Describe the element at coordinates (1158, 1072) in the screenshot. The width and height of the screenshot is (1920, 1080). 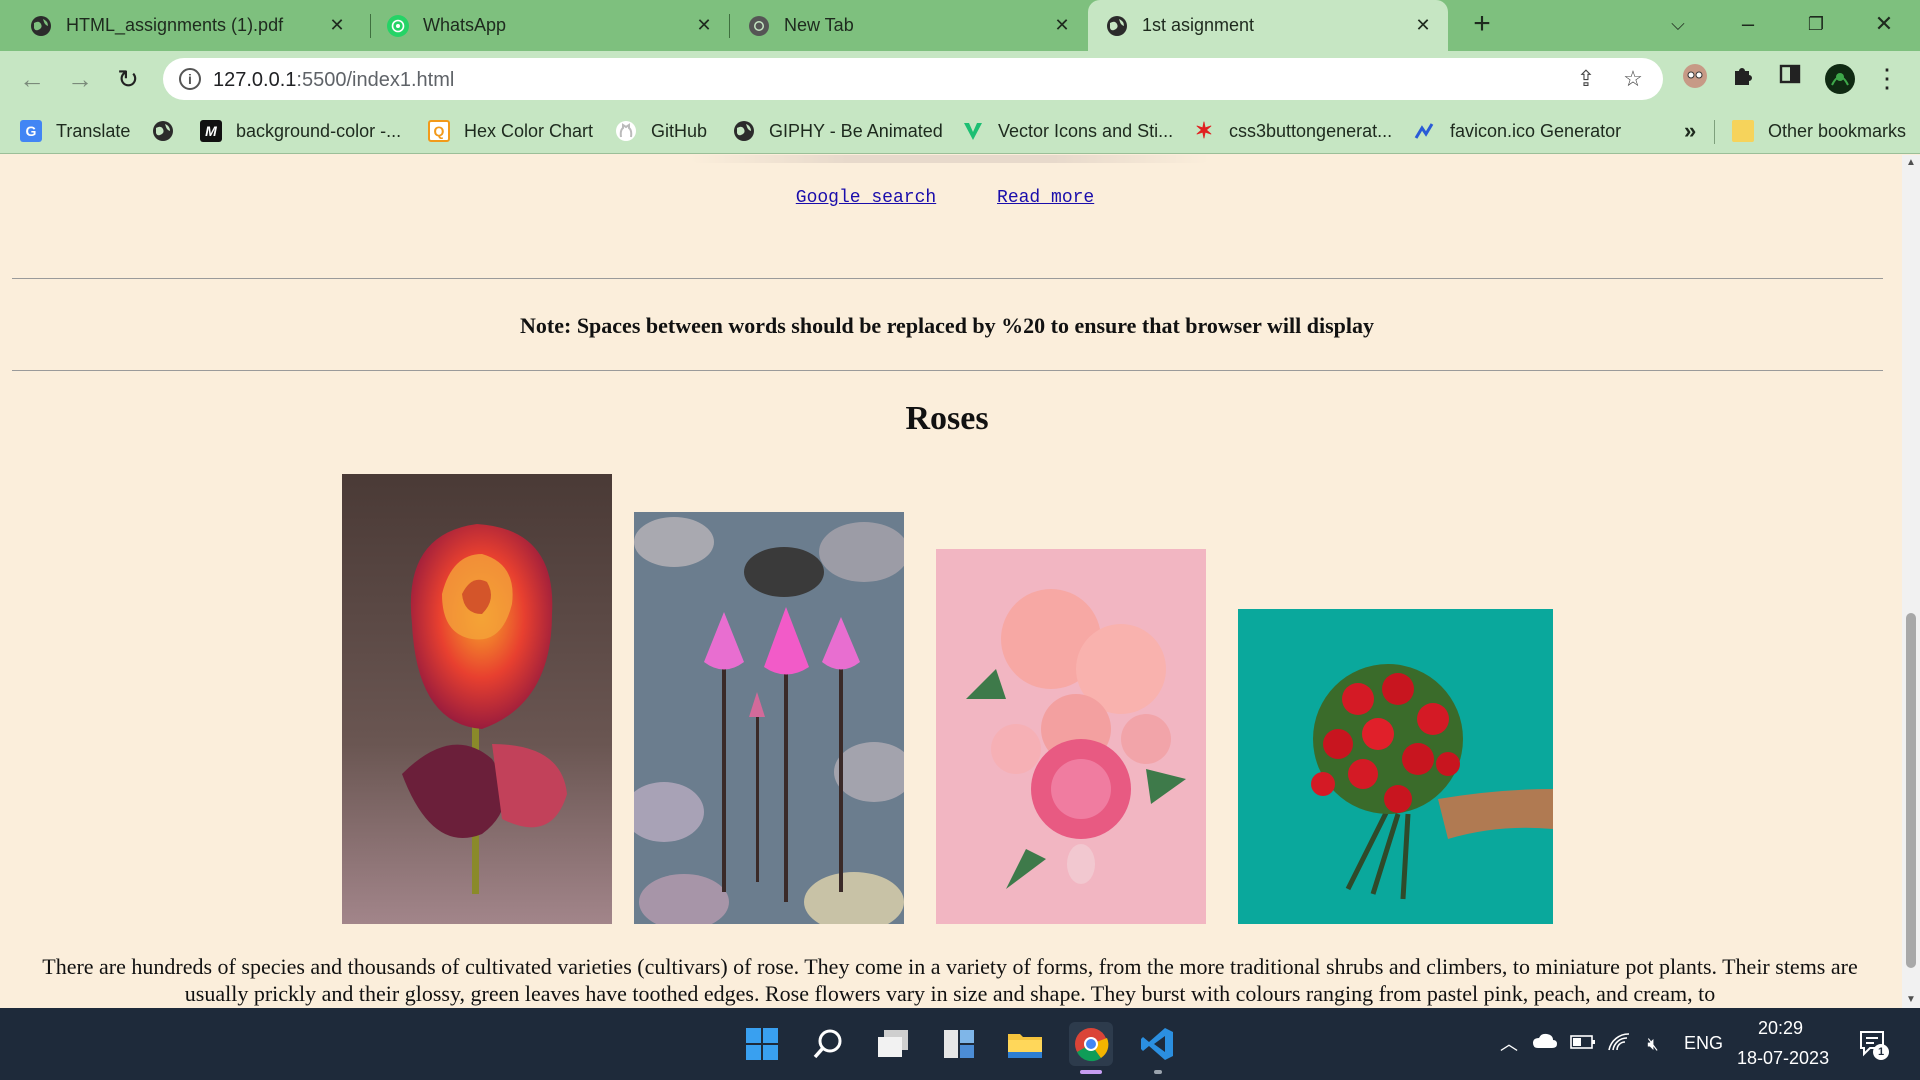
I see `running-app-indicator` at that location.